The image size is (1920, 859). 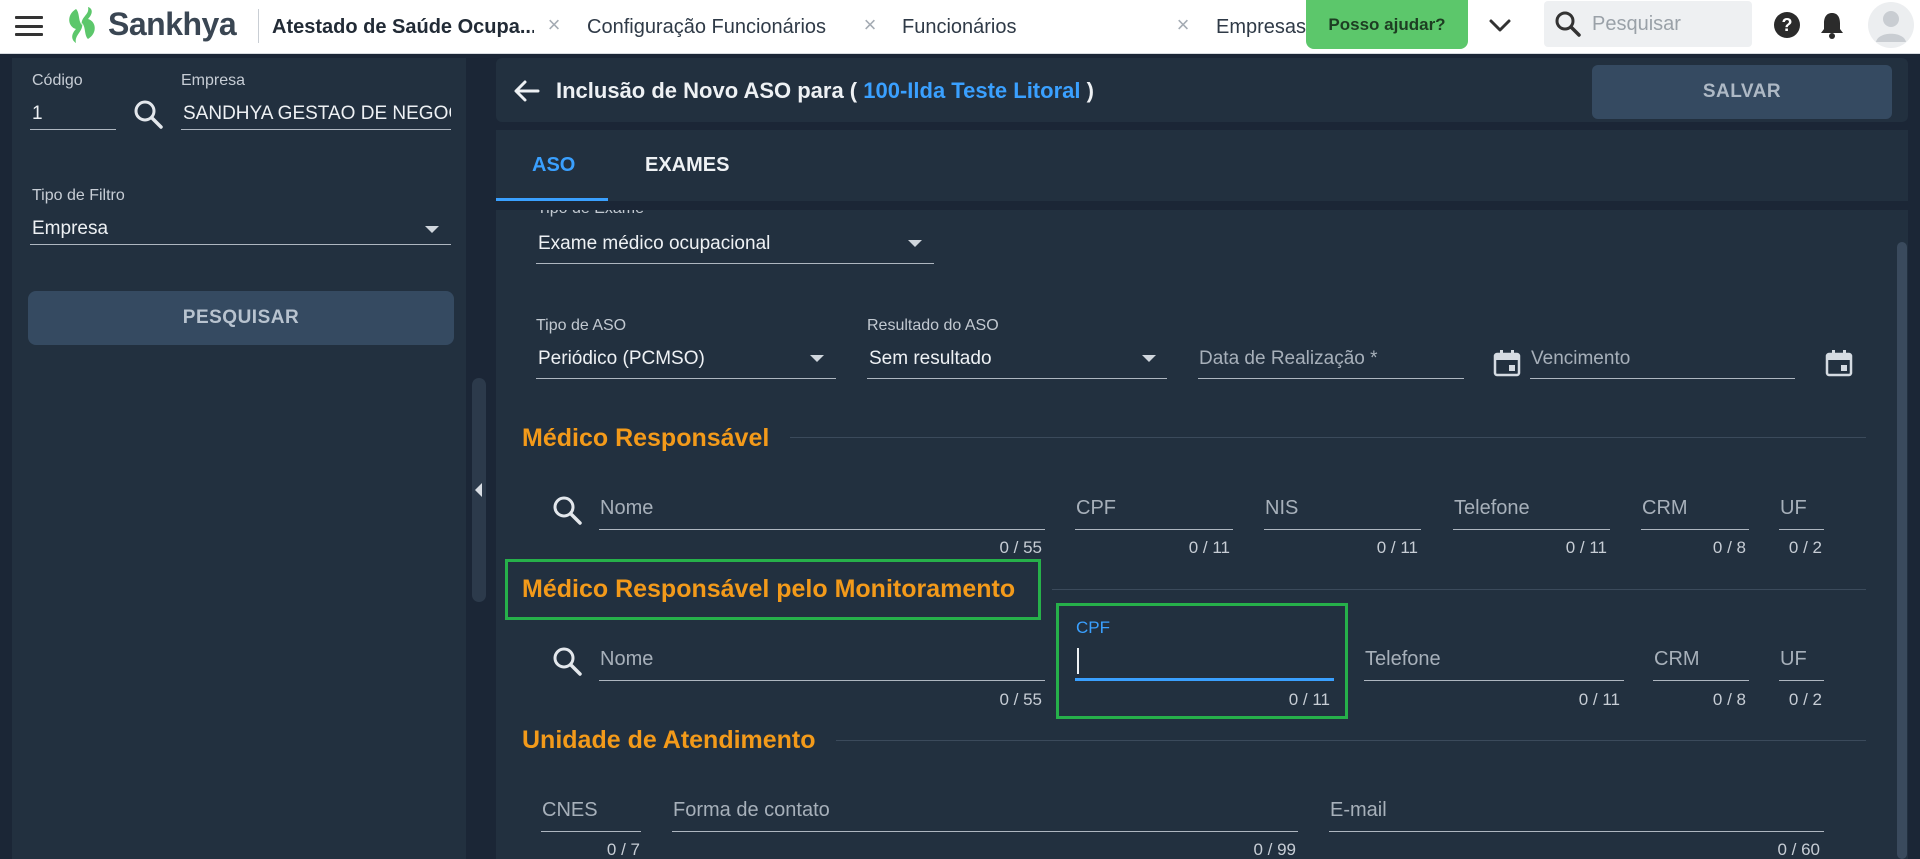 What do you see at coordinates (1742, 92) in the screenshot?
I see `salvar-button: SALVAR` at bounding box center [1742, 92].